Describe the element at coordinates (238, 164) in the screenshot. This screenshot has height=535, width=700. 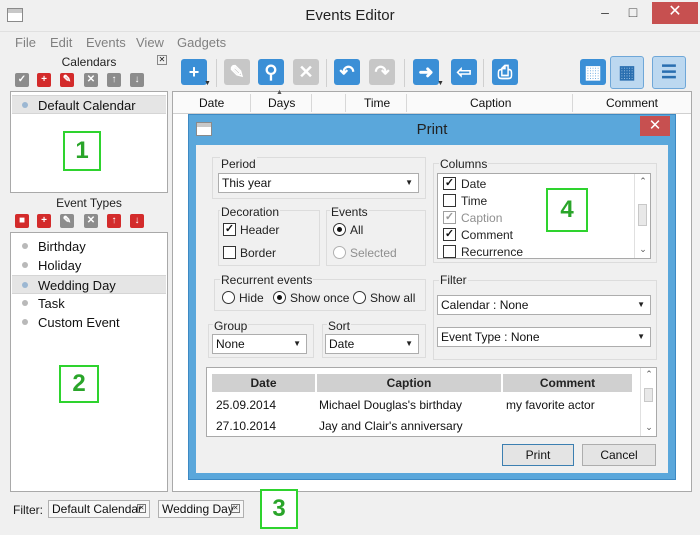
I see `period-label: Period` at that location.